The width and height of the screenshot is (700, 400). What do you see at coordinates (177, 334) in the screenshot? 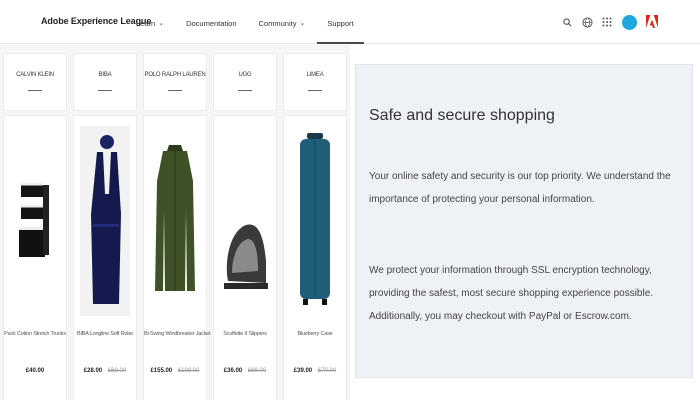
I see `product-name: Bi-Swing Windbreaker Jacket` at bounding box center [177, 334].